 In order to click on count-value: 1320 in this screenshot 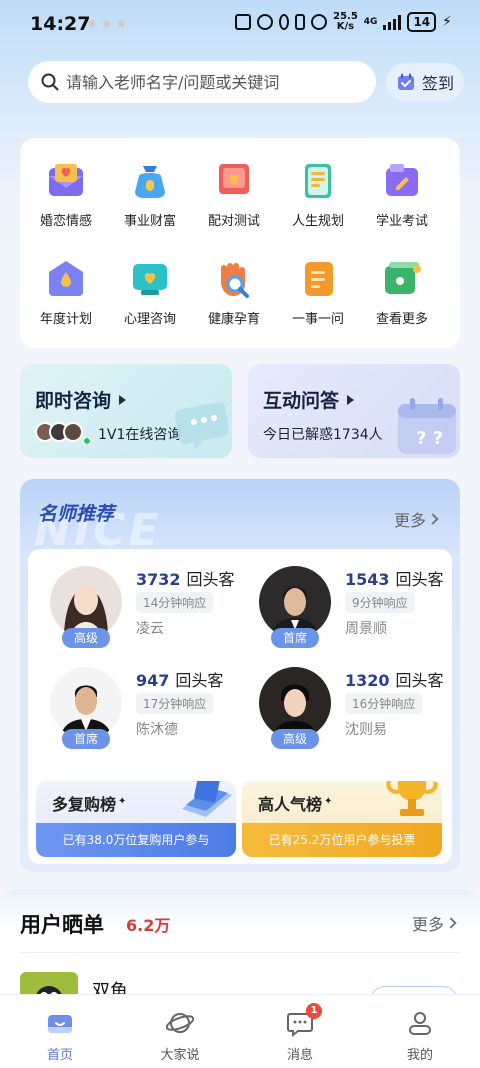, I will do `click(367, 680)`.